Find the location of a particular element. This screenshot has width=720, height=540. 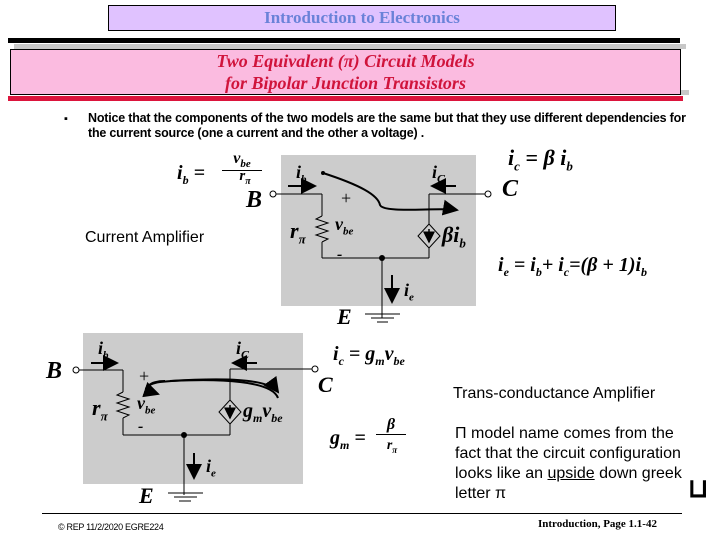

eq-gm: gm = is located at coordinates (348, 439).